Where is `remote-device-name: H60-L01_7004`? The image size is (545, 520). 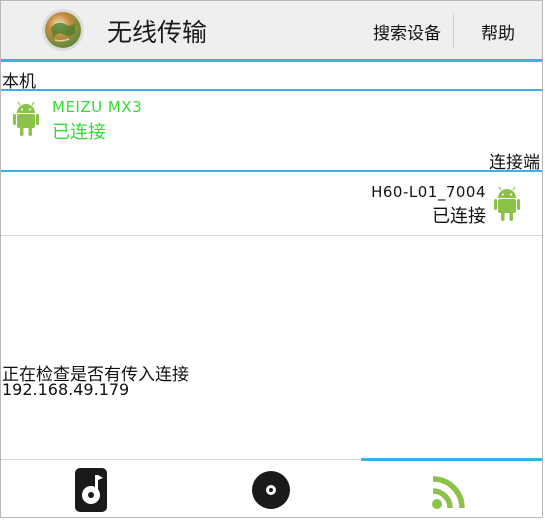
remote-device-name: H60-L01_7004 is located at coordinates (428, 192).